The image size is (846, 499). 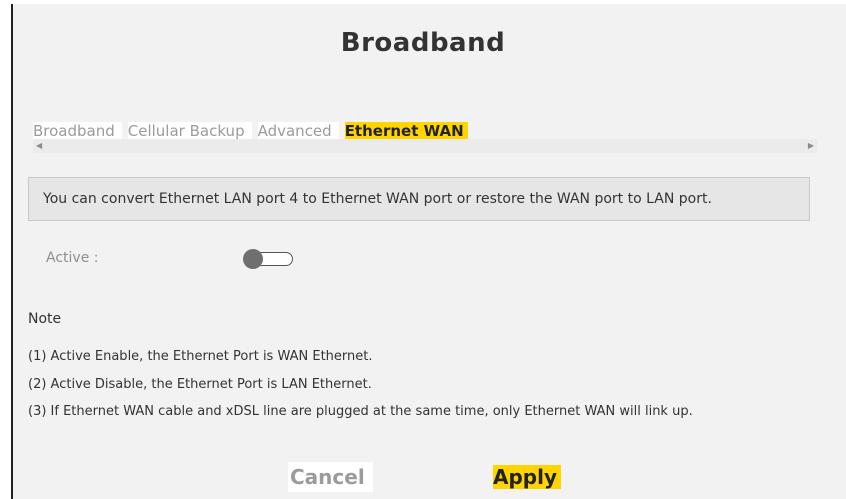 I want to click on top-strip, so click(x=423, y=2).